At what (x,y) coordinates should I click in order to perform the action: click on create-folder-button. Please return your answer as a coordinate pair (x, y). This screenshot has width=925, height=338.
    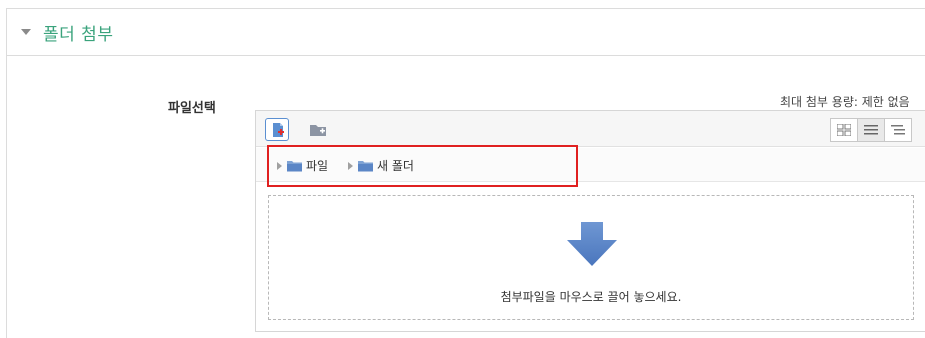
    Looking at the image, I should click on (316, 129).